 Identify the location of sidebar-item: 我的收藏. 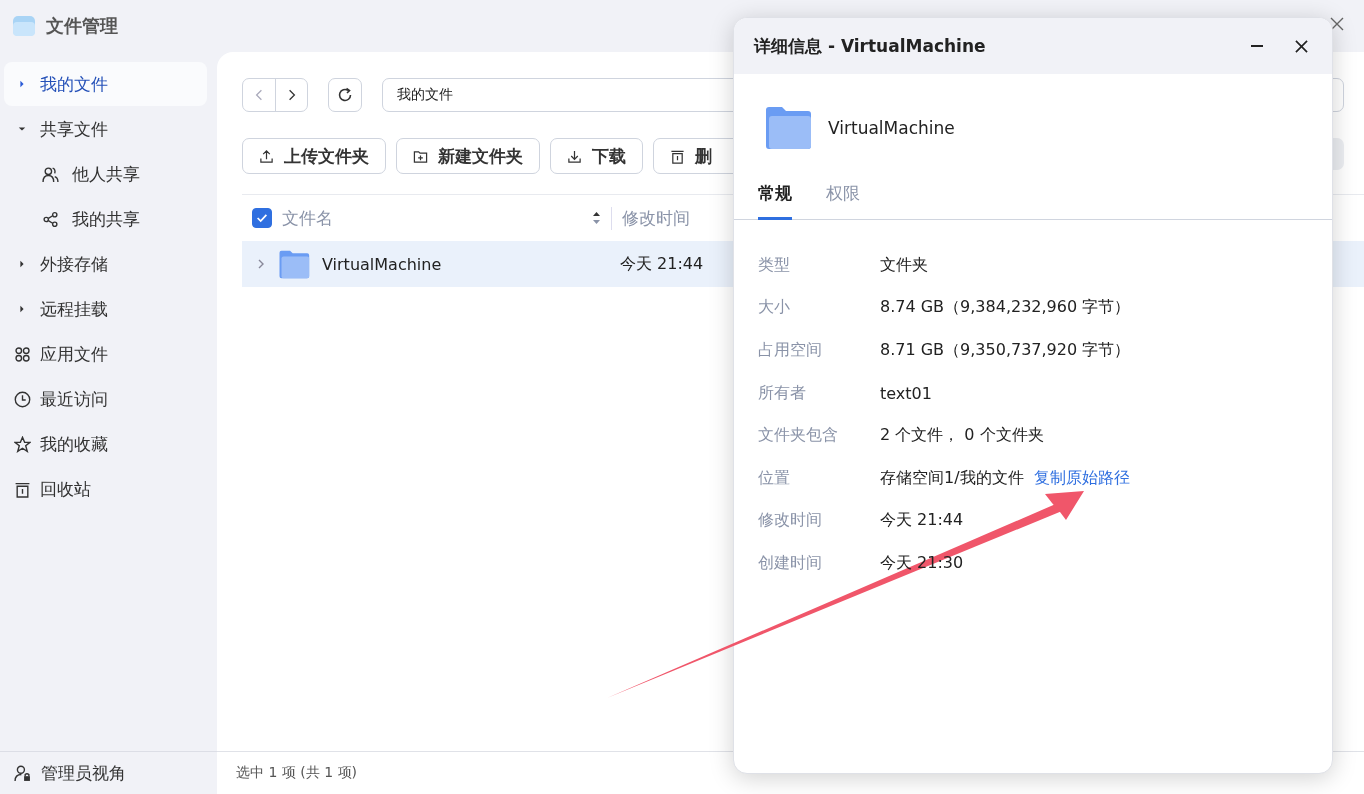
(105, 444).